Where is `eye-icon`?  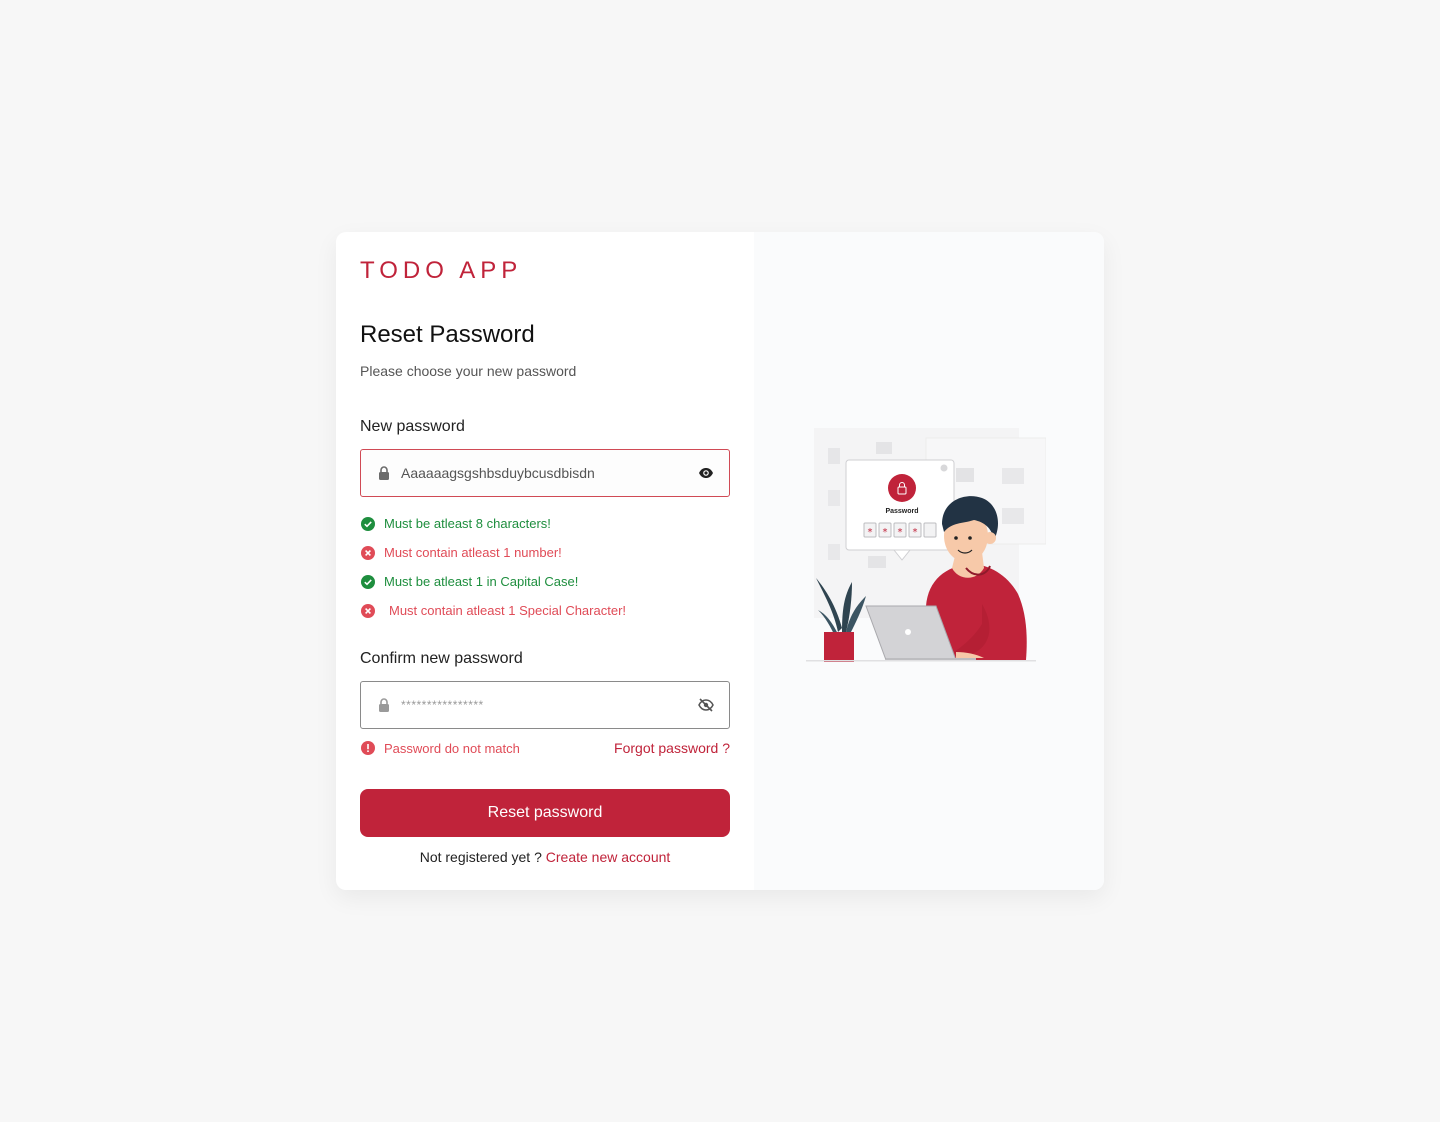 eye-icon is located at coordinates (706, 473).